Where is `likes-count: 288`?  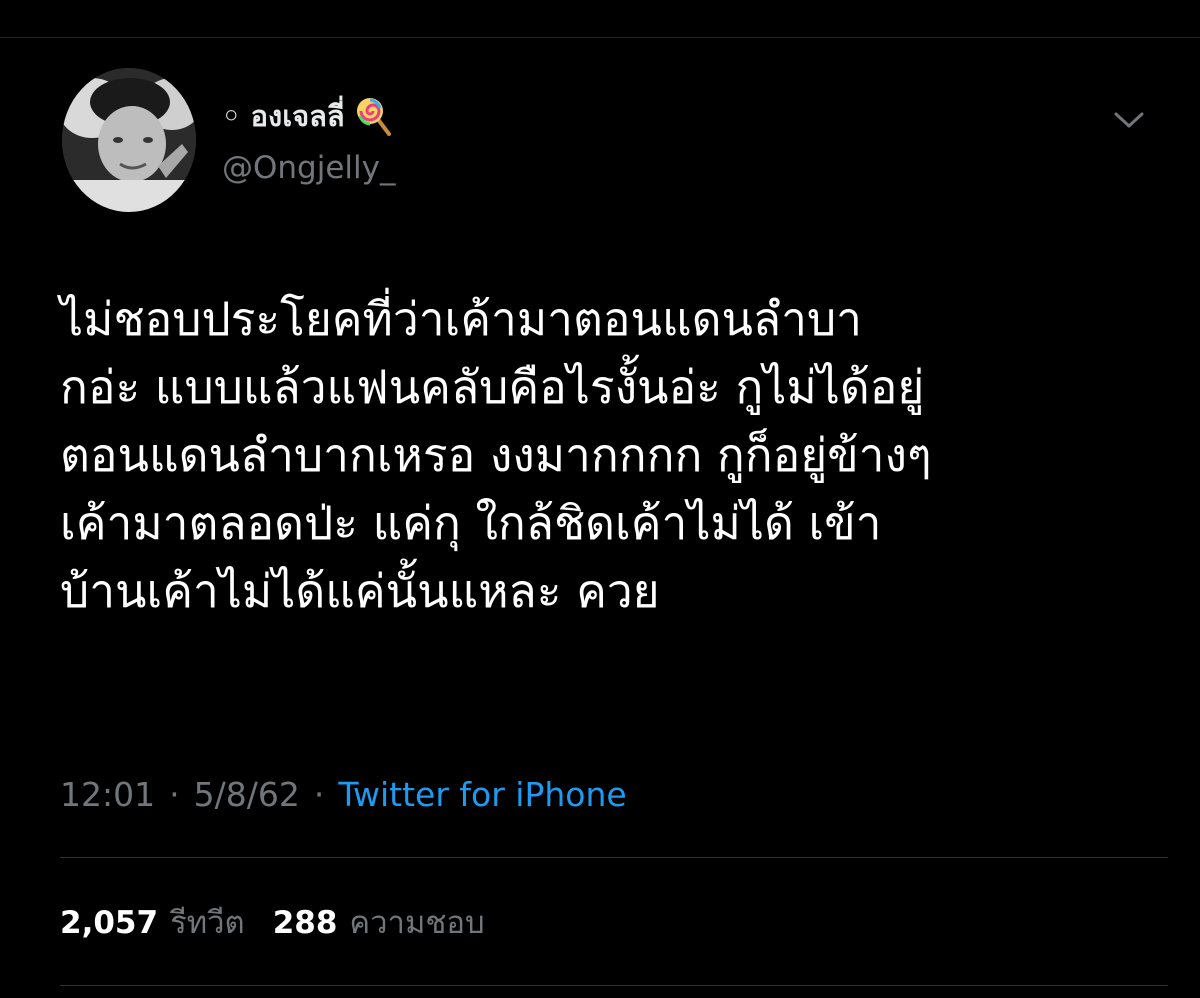
likes-count: 288 is located at coordinates (305, 923).